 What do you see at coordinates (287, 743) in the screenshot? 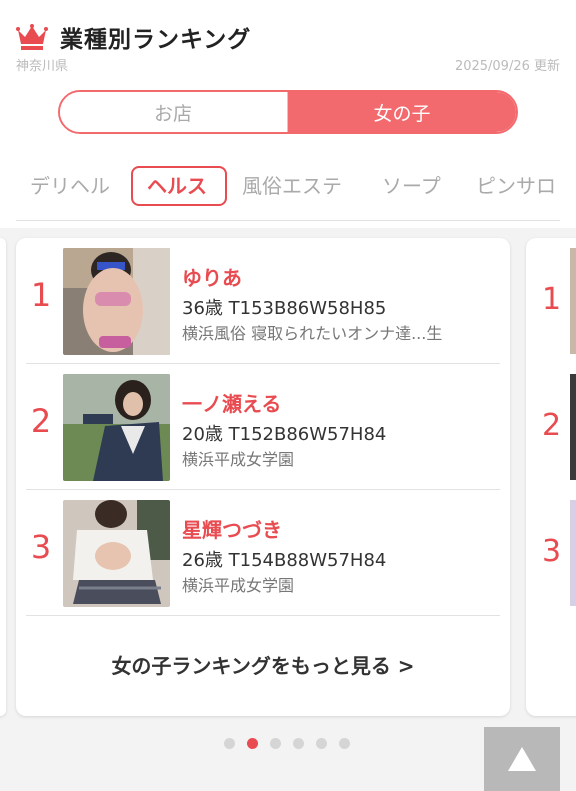
I see `carousel-pager` at bounding box center [287, 743].